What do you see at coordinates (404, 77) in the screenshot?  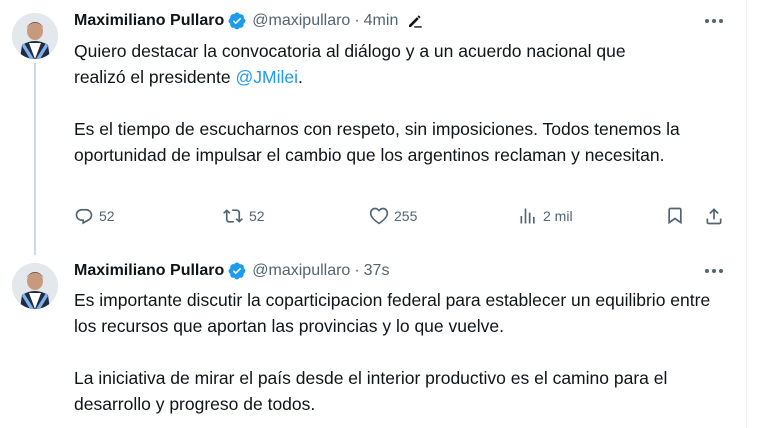 I see `tweet-text-line: realizó el presidente @JMilei.` at bounding box center [404, 77].